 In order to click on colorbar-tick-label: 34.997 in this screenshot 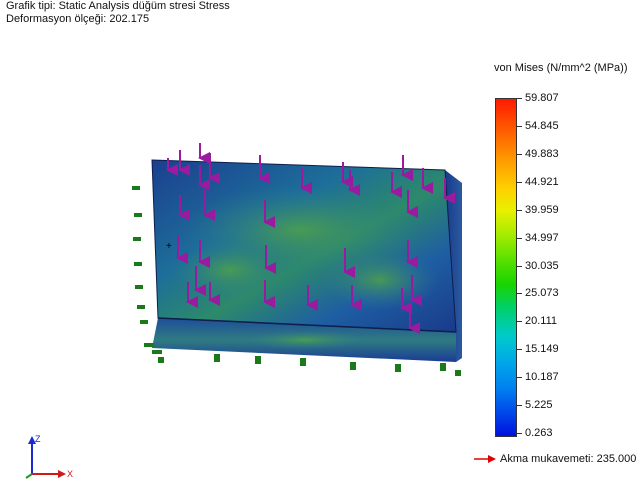, I will do `click(542, 237)`.